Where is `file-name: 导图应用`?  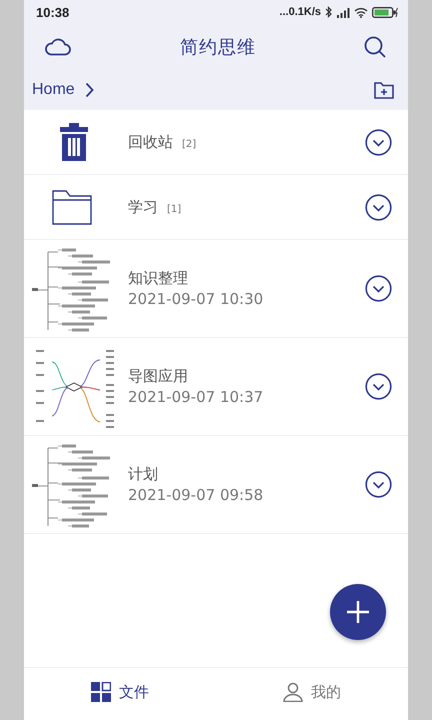 file-name: 导图应用 is located at coordinates (158, 376).